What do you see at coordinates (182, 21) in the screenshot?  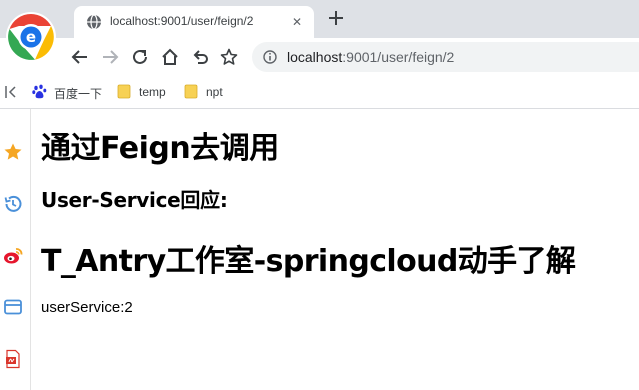 I see `tab-title: localhost:9001/user/feign/2` at bounding box center [182, 21].